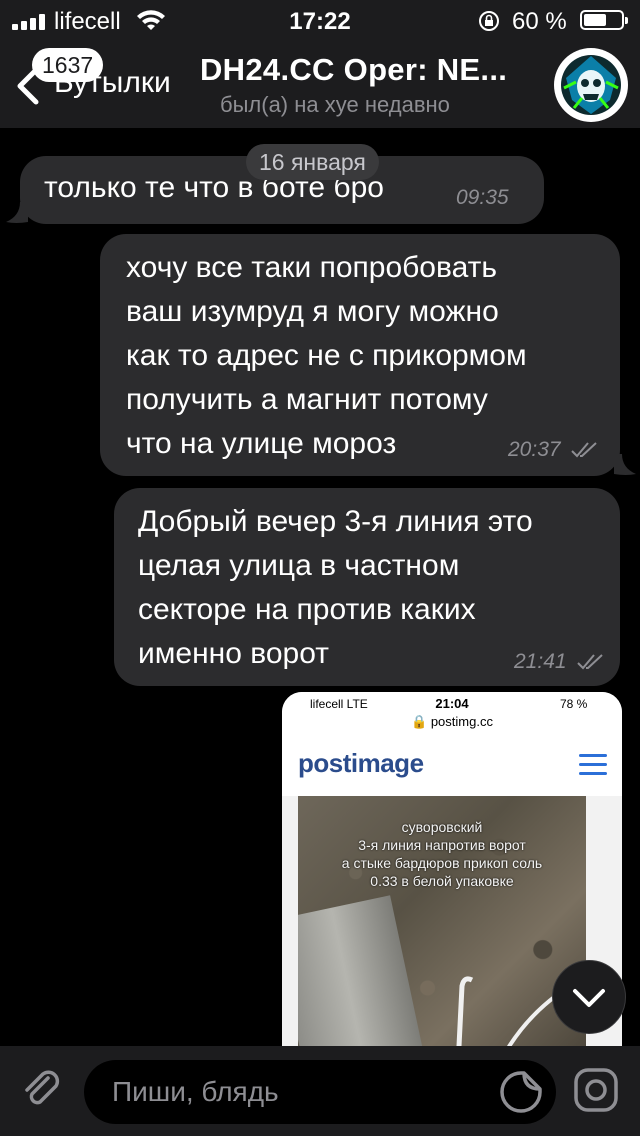  Describe the element at coordinates (461, 721) in the screenshot. I see `embedded-url-text: postimg.cc` at that location.